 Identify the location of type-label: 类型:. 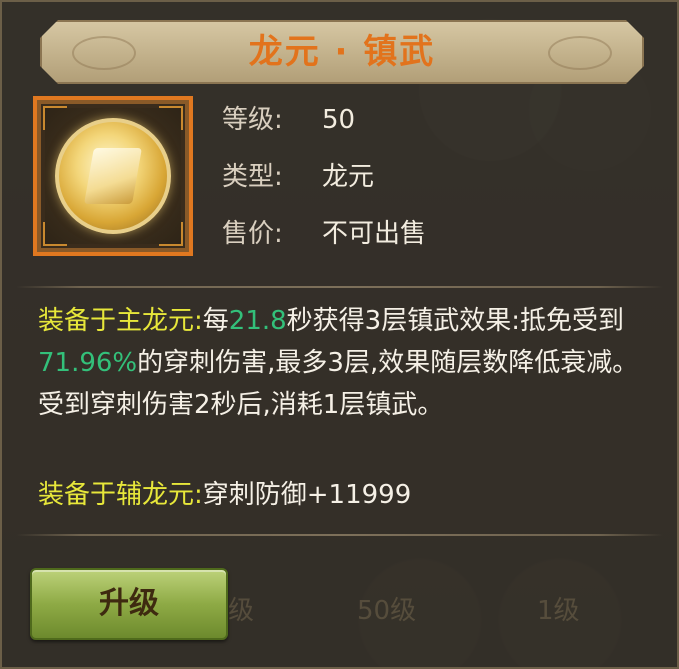
(252, 177).